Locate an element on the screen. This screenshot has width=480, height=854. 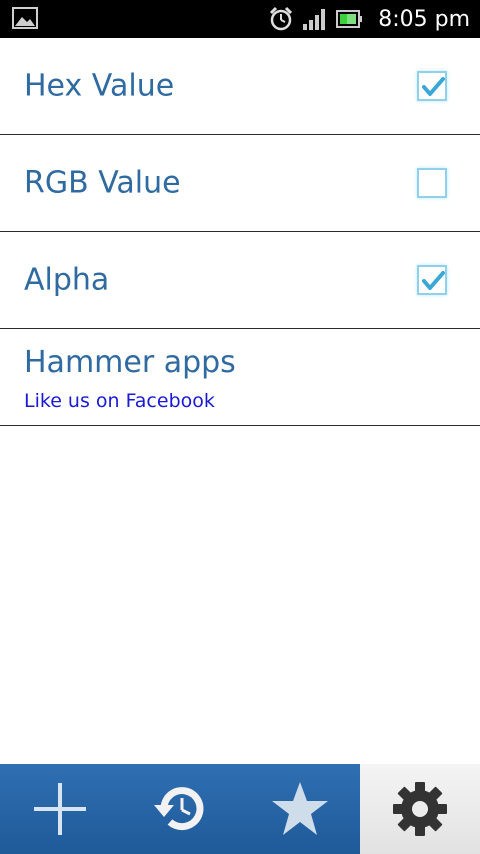
star-icon is located at coordinates (300, 808).